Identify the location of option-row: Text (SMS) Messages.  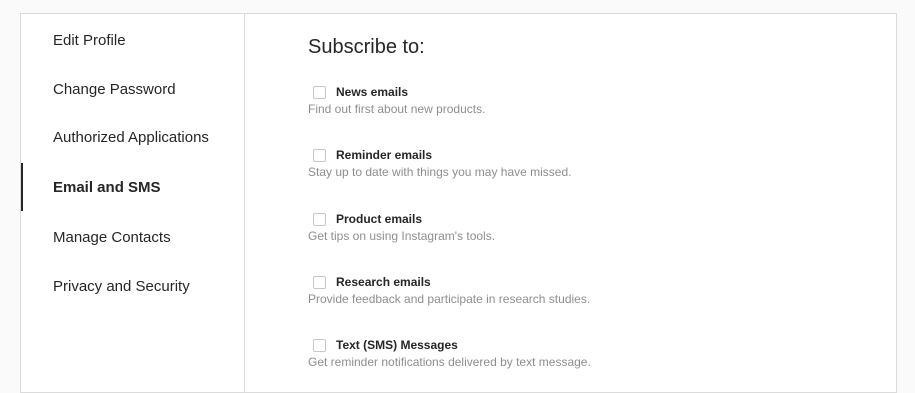
(588, 345).